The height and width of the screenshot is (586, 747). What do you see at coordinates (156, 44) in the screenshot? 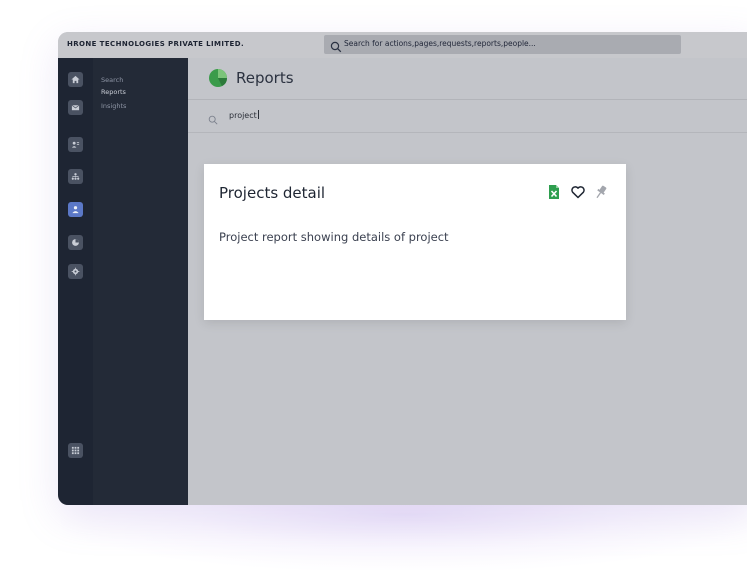
I see `company-name: HRONE TECHNOLOGIES PRIVATE LIMITED.` at bounding box center [156, 44].